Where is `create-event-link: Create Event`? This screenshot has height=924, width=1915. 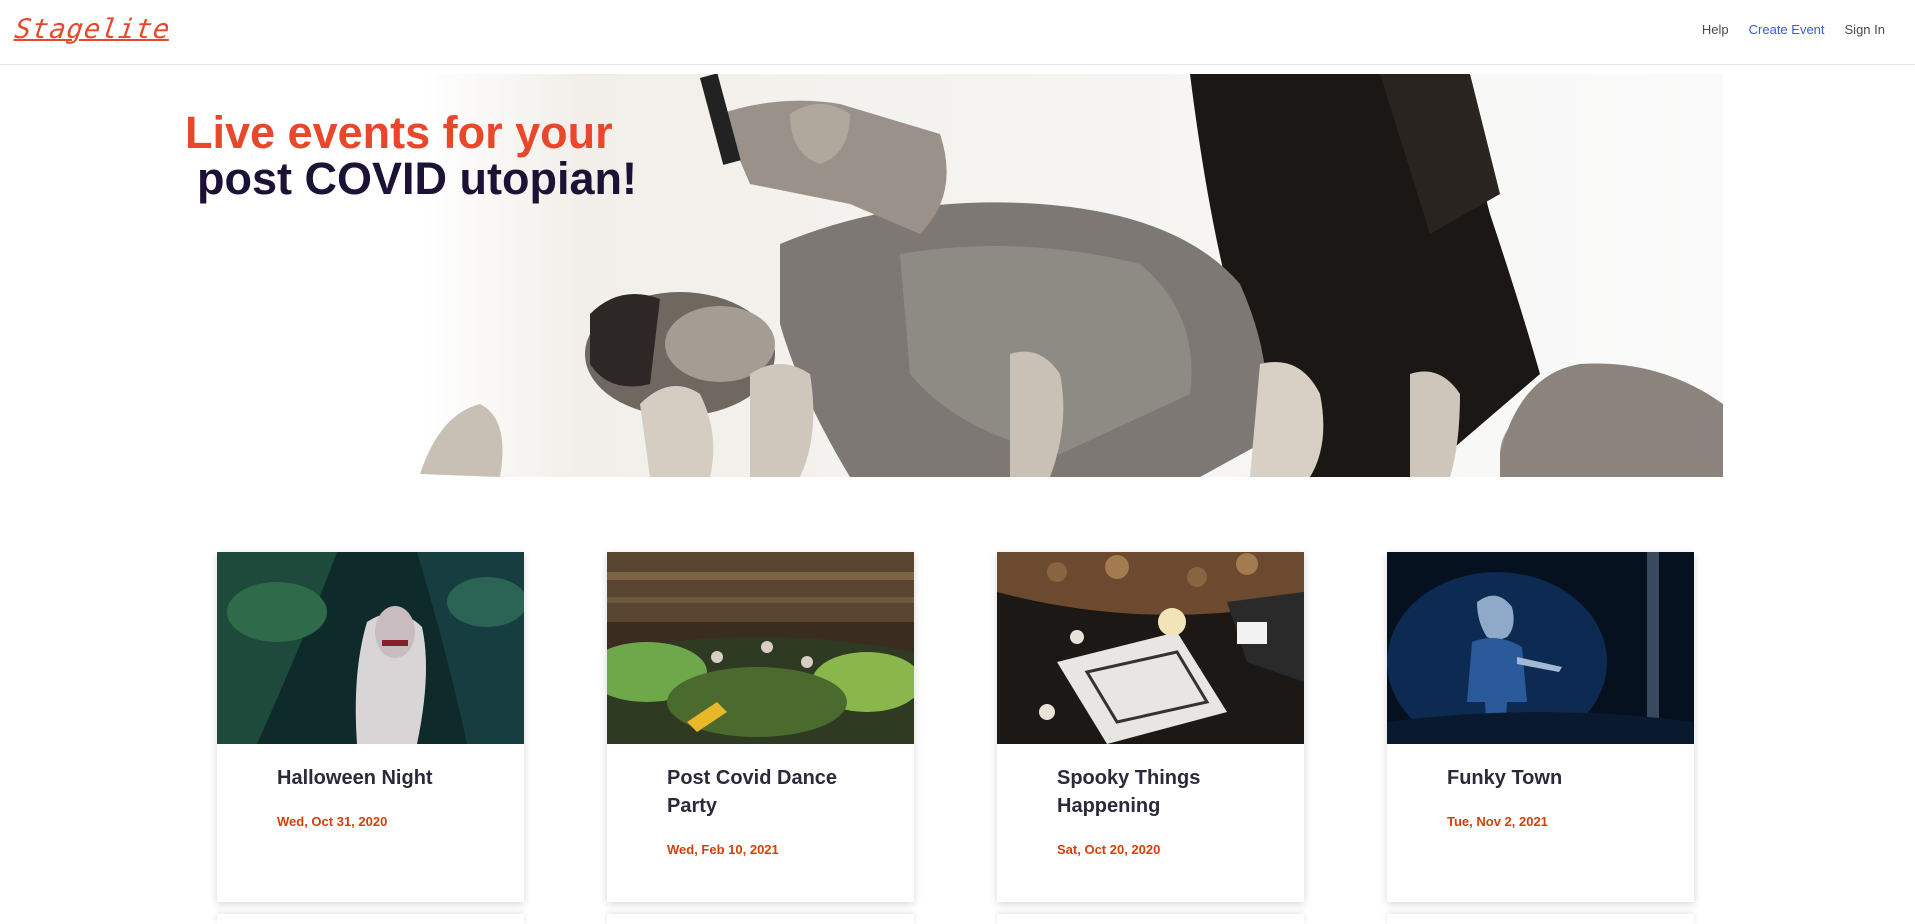 create-event-link: Create Event is located at coordinates (1787, 29).